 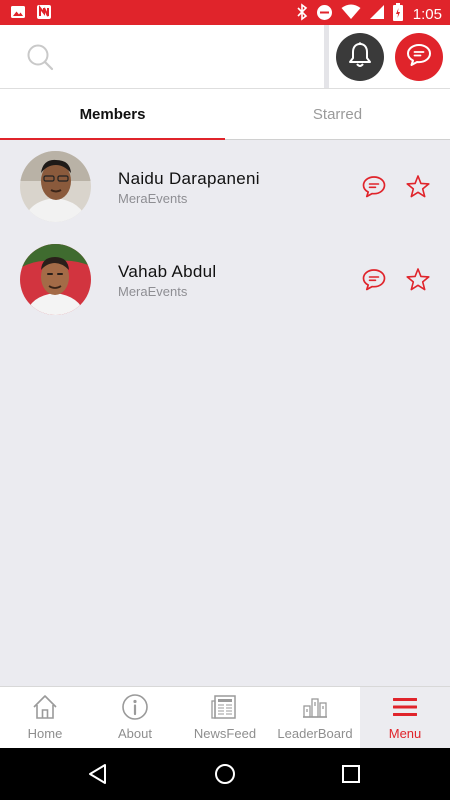 I want to click on tab-bar: Members Starred, so click(x=225, y=114).